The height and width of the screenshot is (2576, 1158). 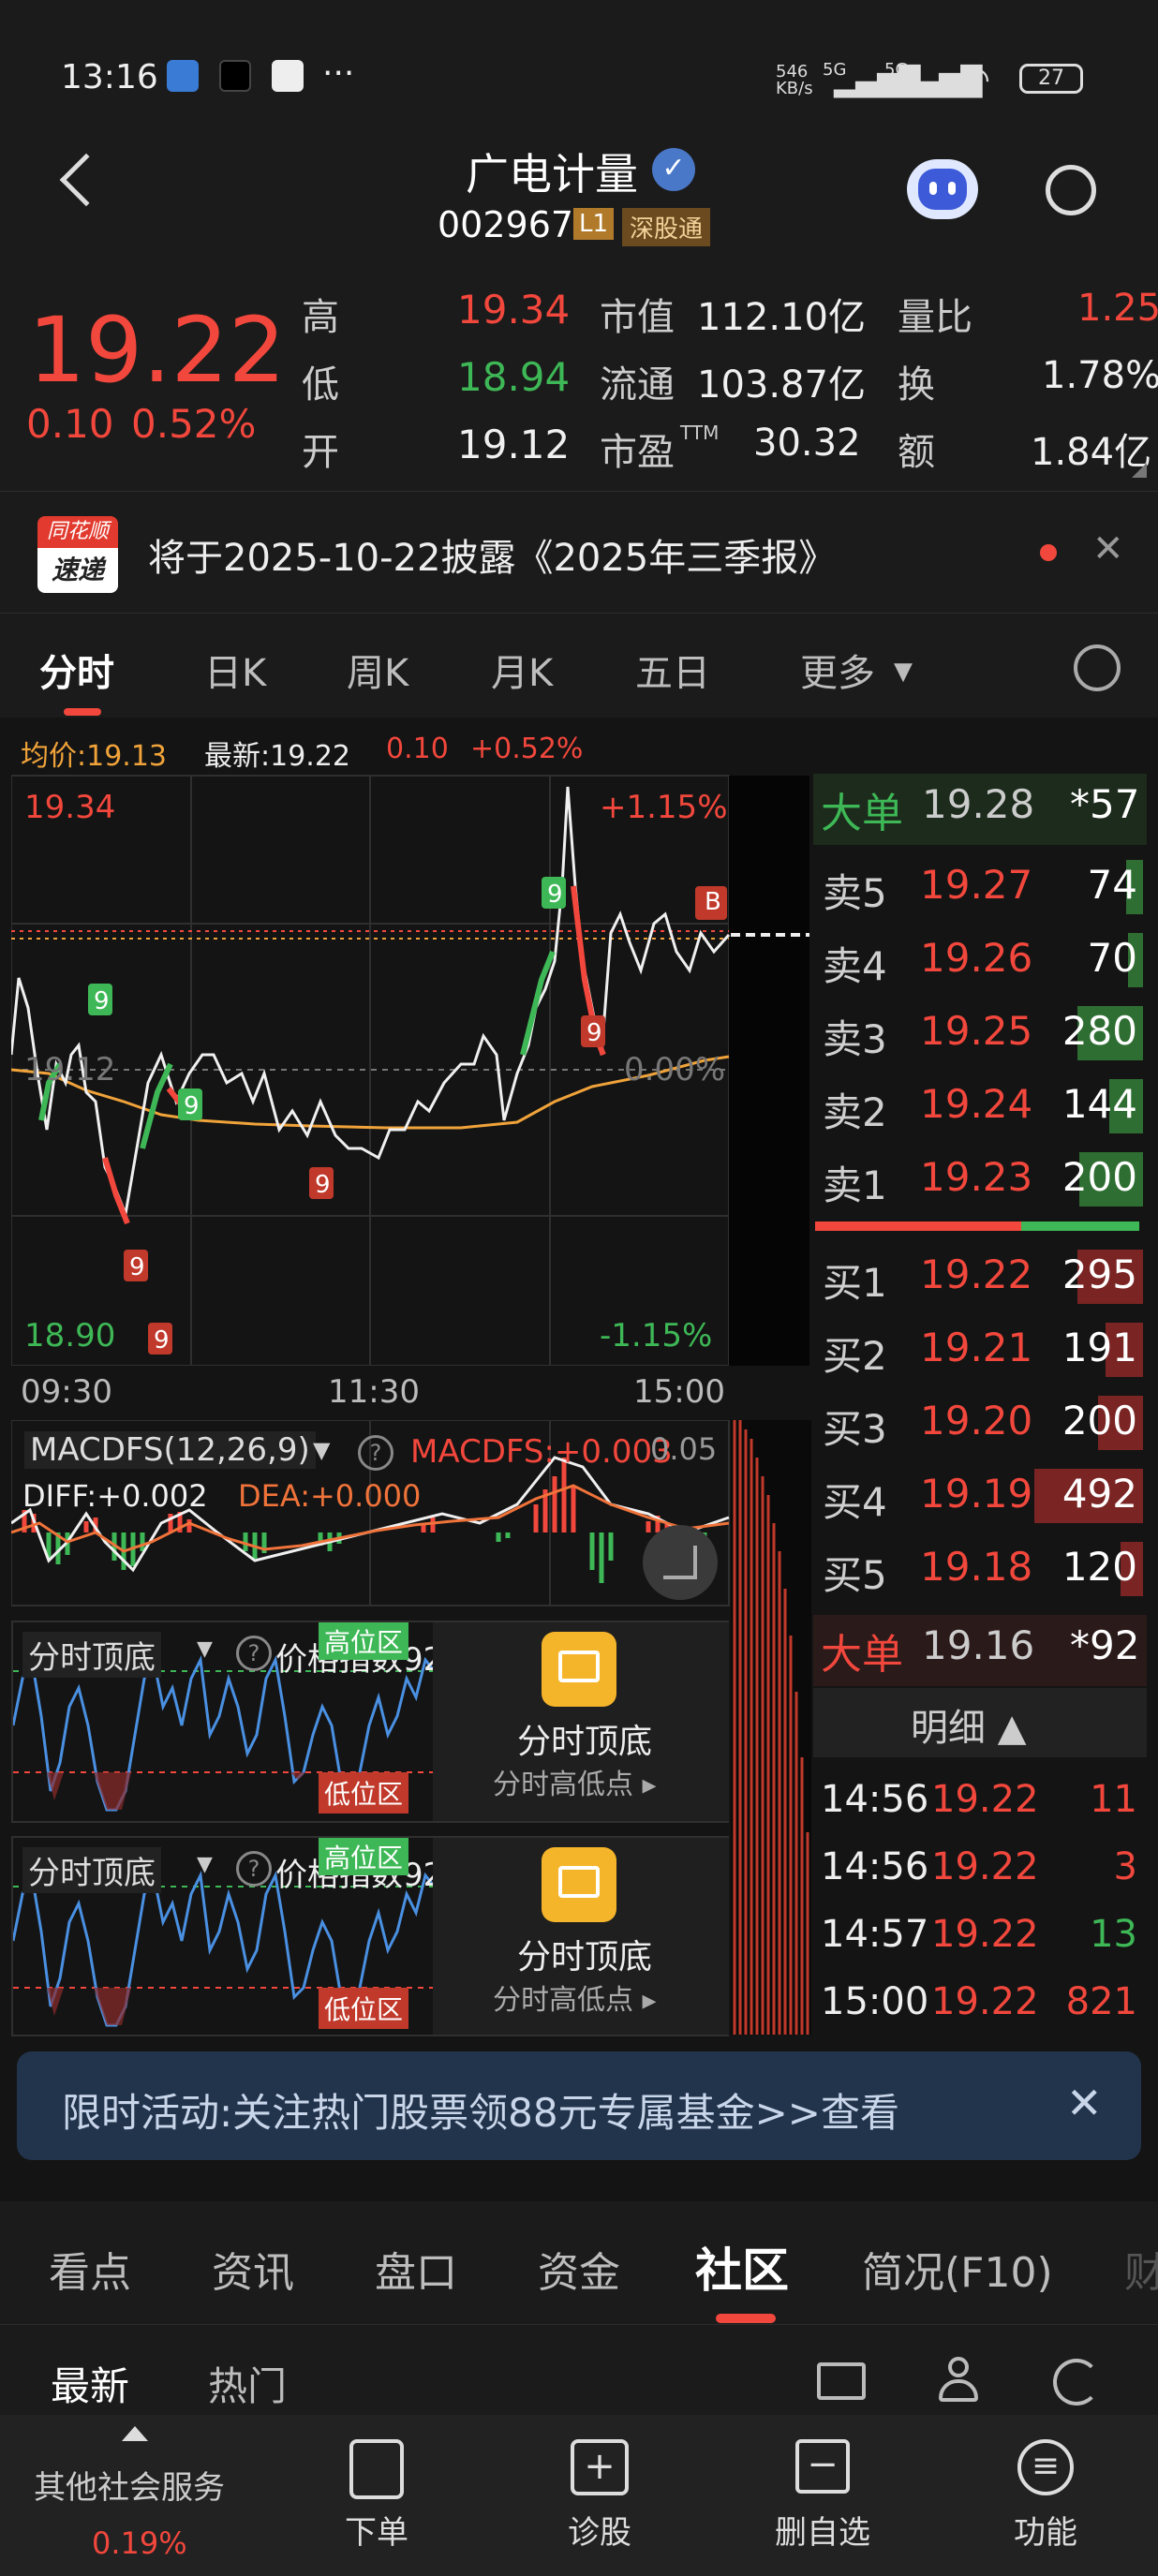 What do you see at coordinates (1099, 1421) in the screenshot?
I see `bid-volume: 200` at bounding box center [1099, 1421].